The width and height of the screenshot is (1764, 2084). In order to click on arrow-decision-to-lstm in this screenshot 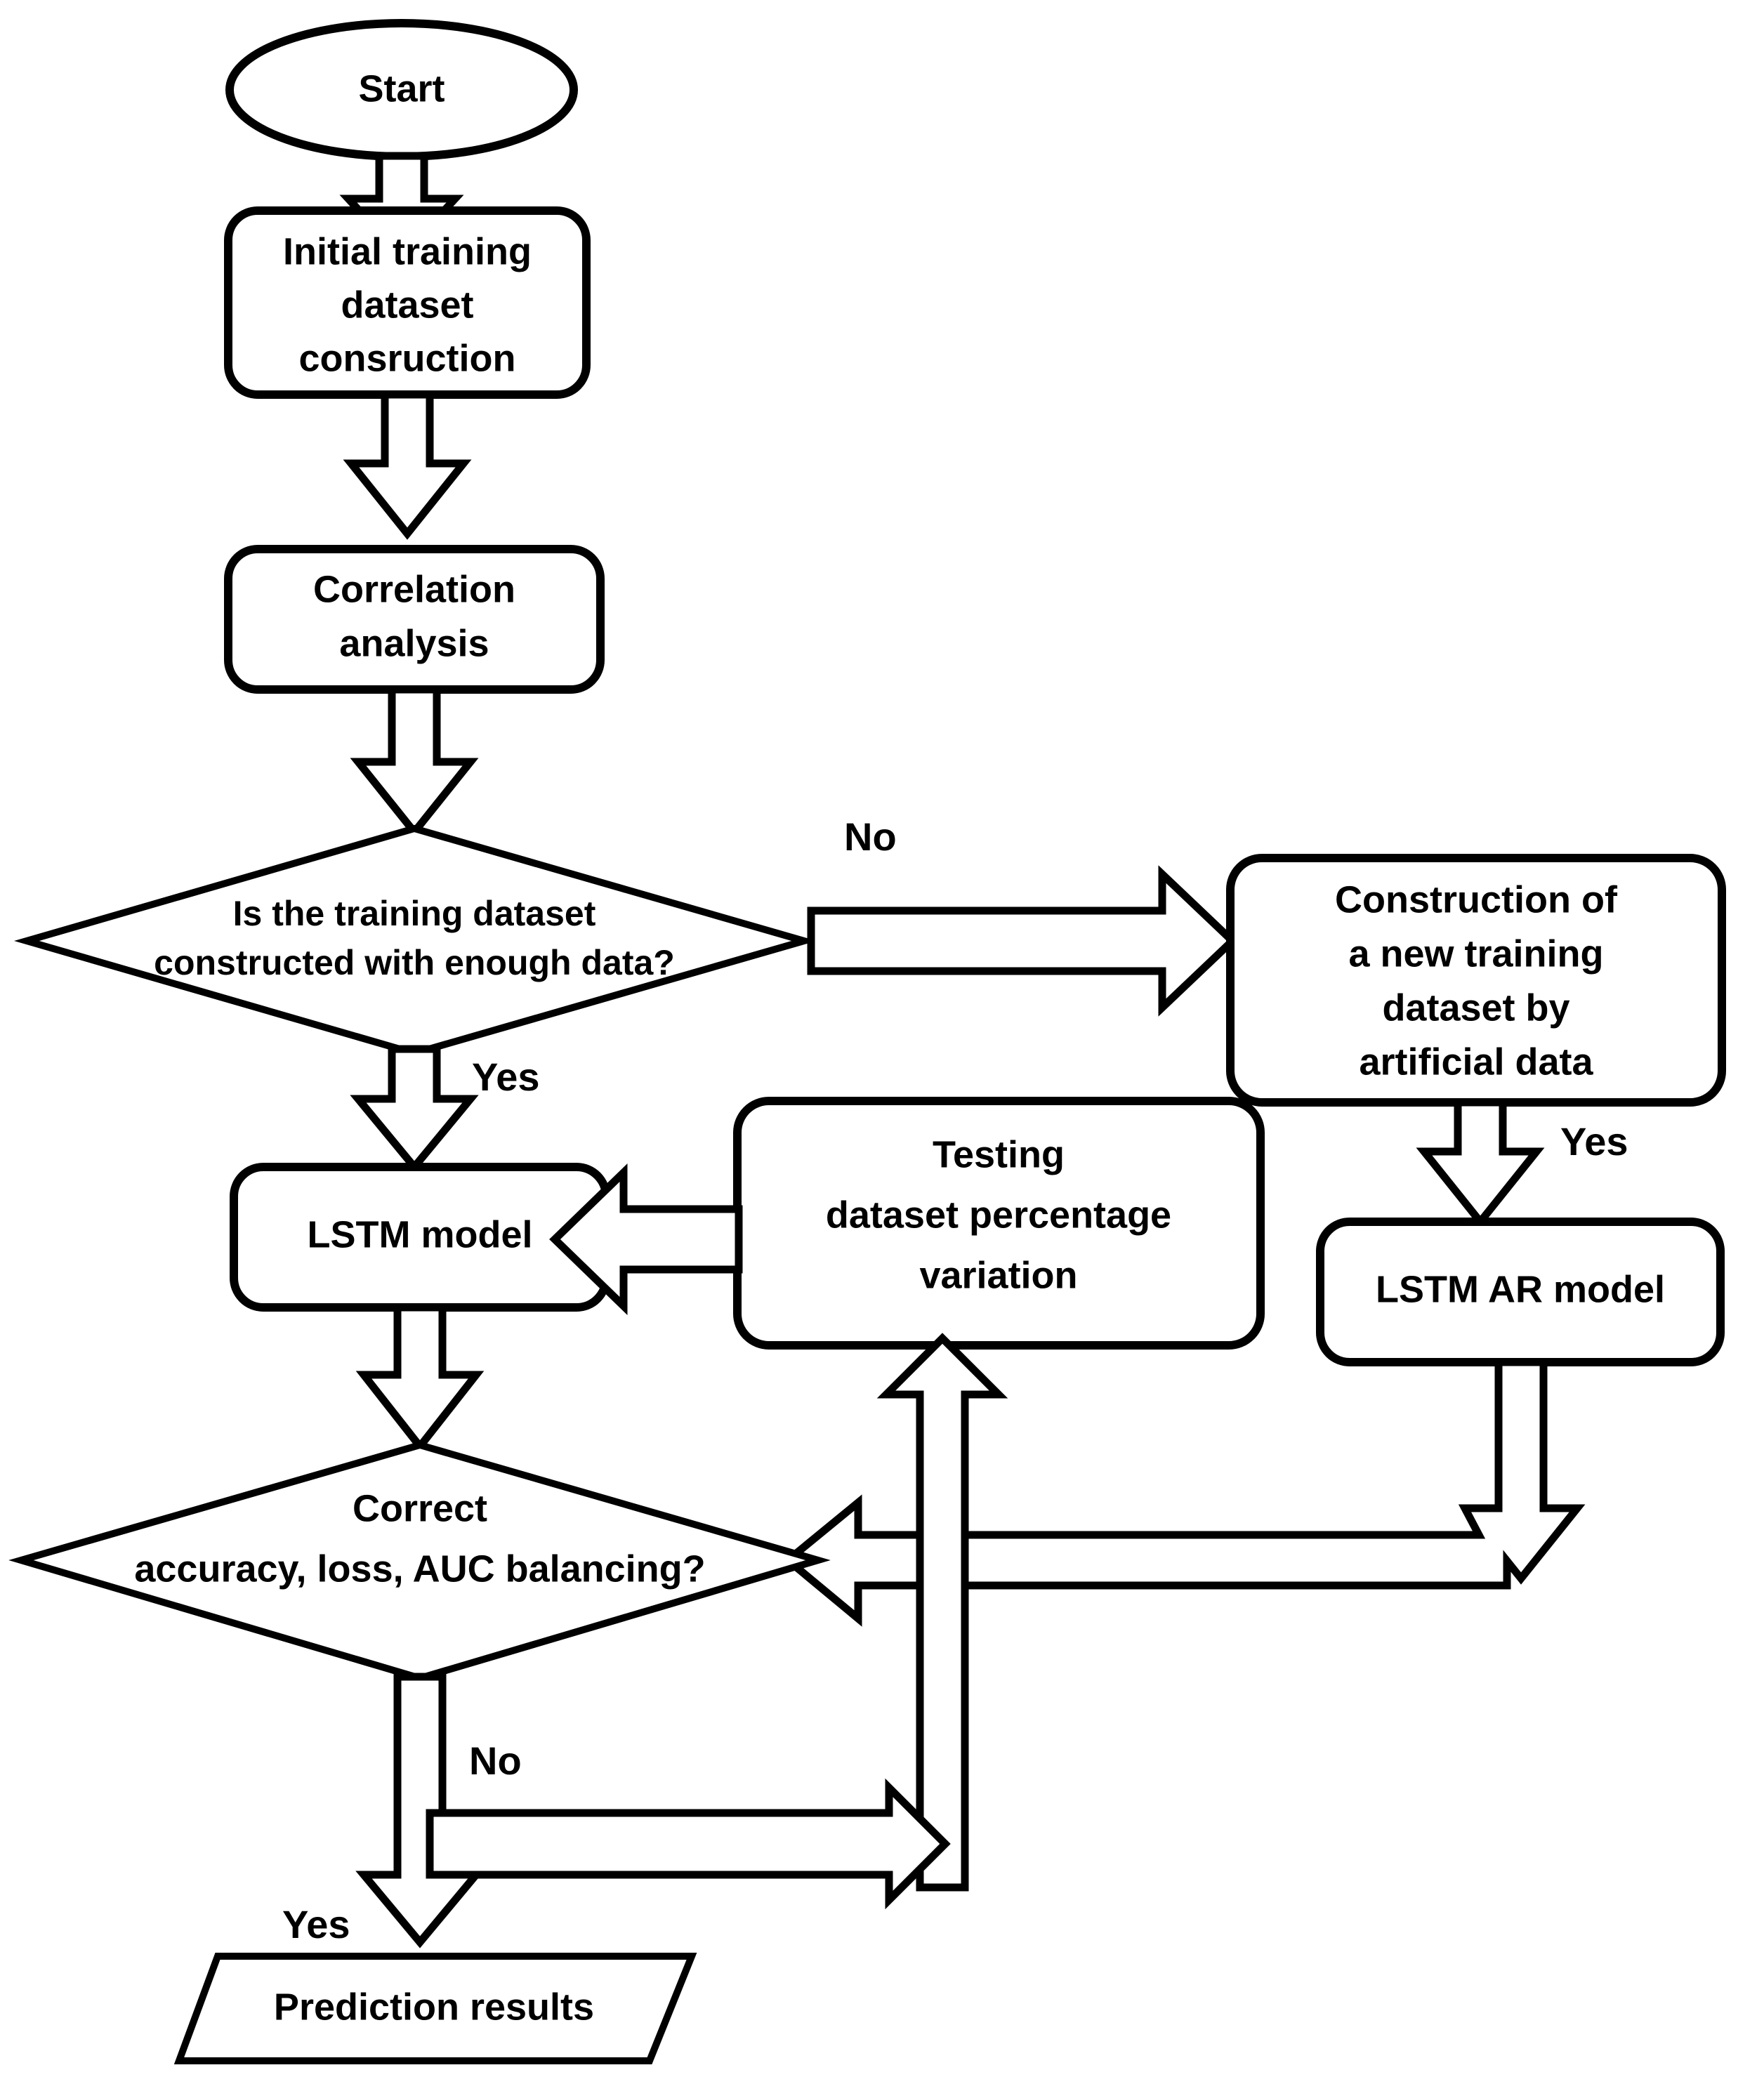, I will do `click(414, 1109)`.